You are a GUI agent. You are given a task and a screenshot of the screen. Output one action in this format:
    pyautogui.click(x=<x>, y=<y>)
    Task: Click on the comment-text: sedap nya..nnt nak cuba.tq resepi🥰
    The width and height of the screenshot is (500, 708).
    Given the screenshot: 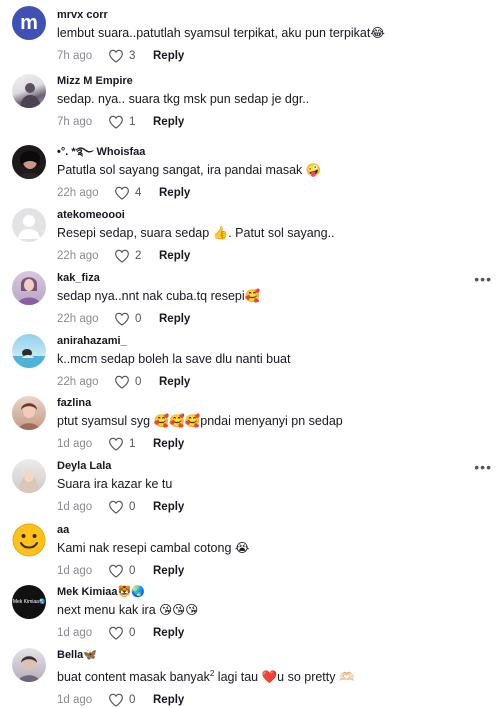 What is the action you would take?
    pyautogui.click(x=159, y=296)
    